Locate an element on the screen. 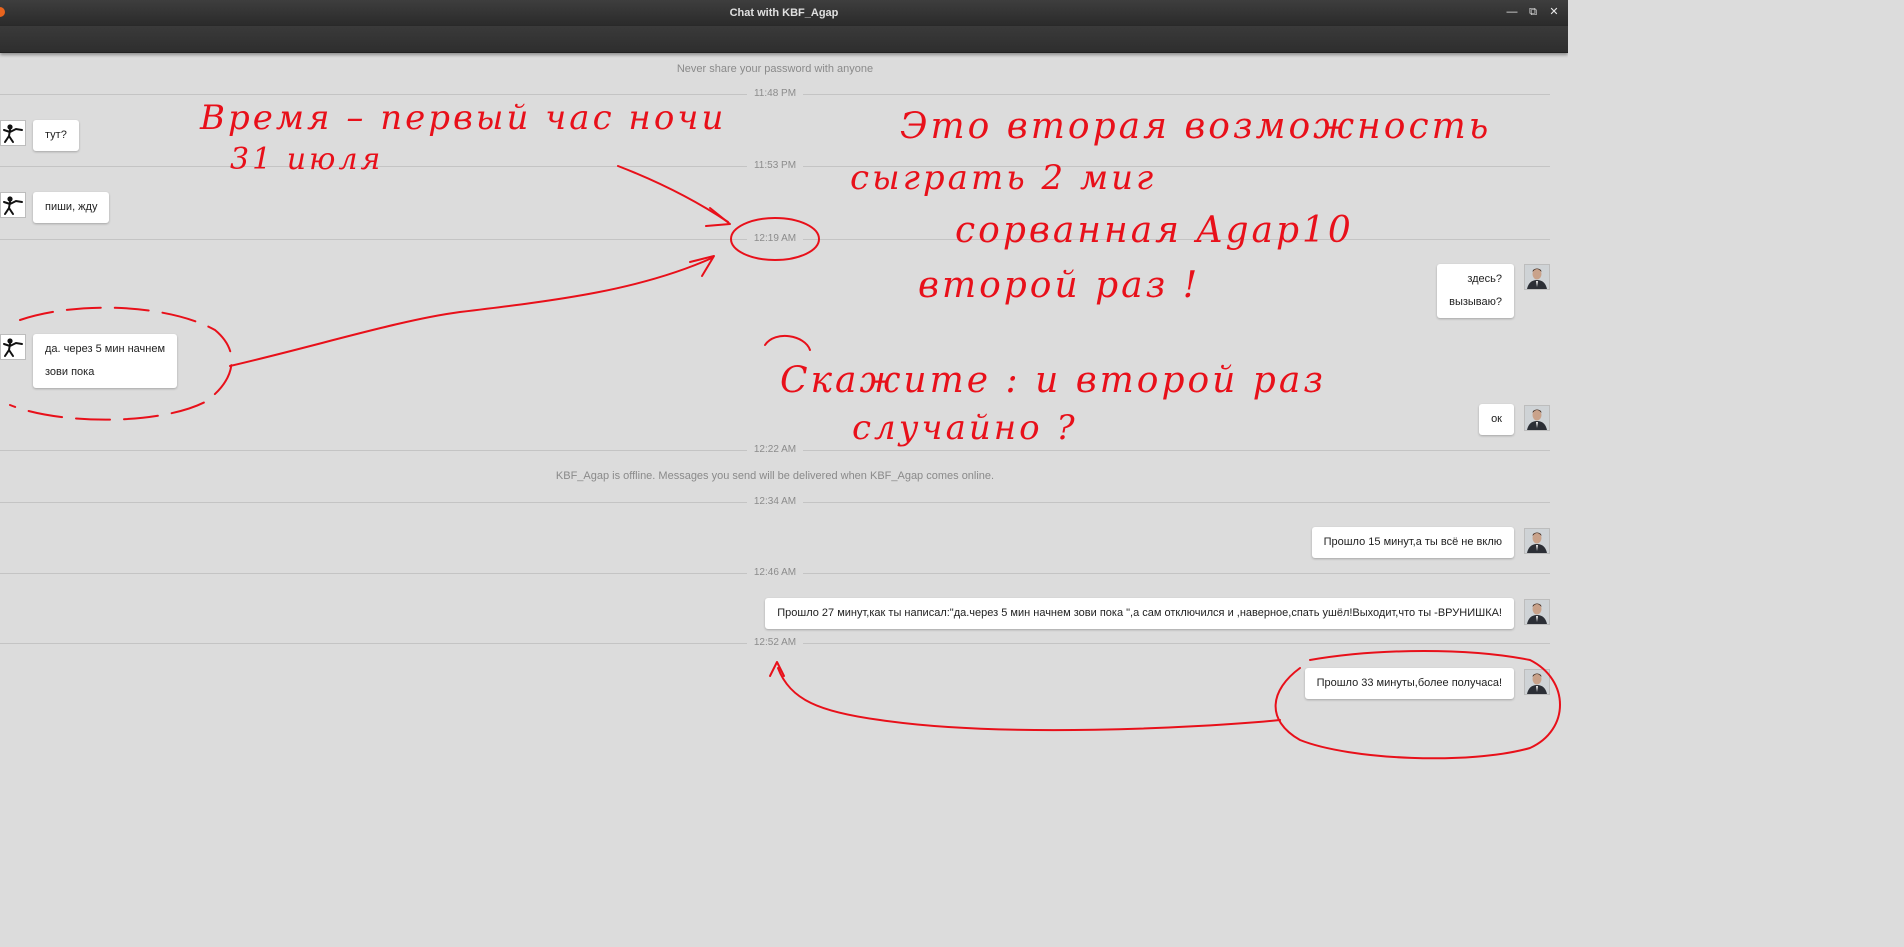  annotation-text: сыграть 2 миг is located at coordinates (1003, 178).